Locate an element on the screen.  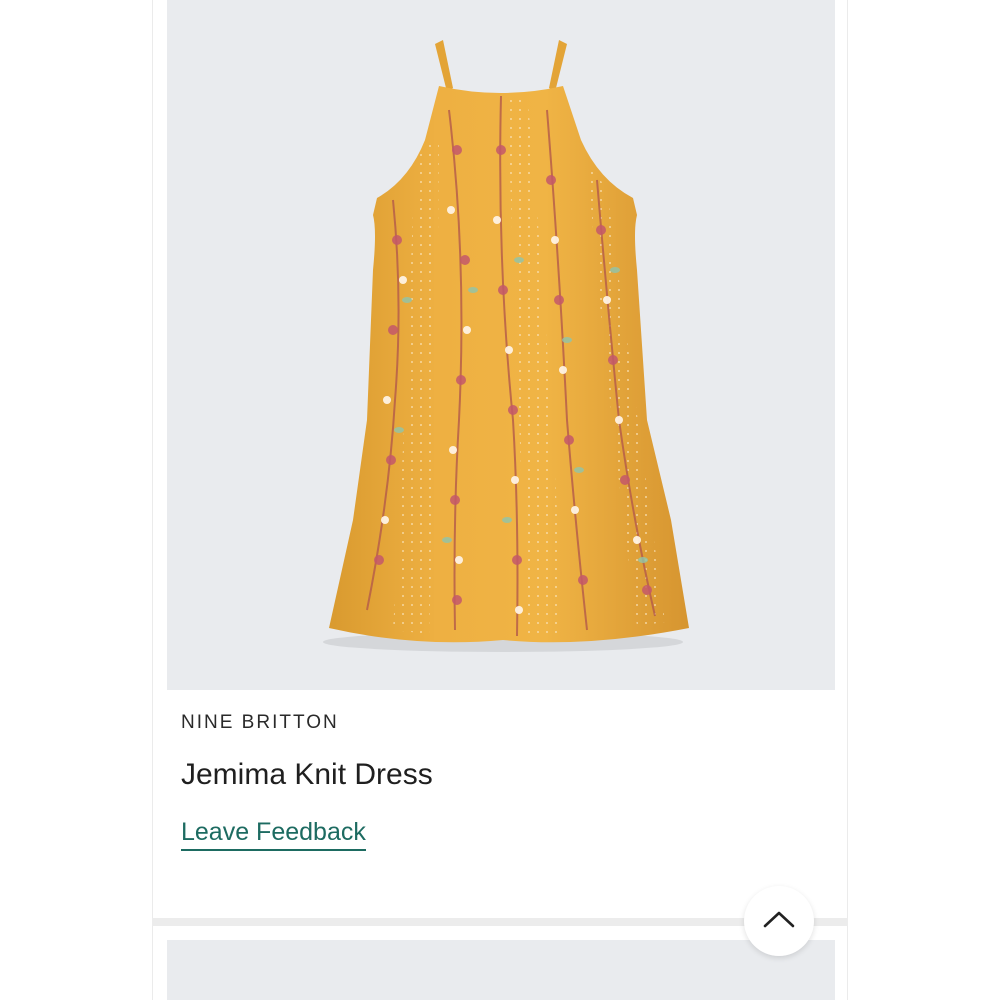
chevron-up-icon is located at coordinates (779, 921).